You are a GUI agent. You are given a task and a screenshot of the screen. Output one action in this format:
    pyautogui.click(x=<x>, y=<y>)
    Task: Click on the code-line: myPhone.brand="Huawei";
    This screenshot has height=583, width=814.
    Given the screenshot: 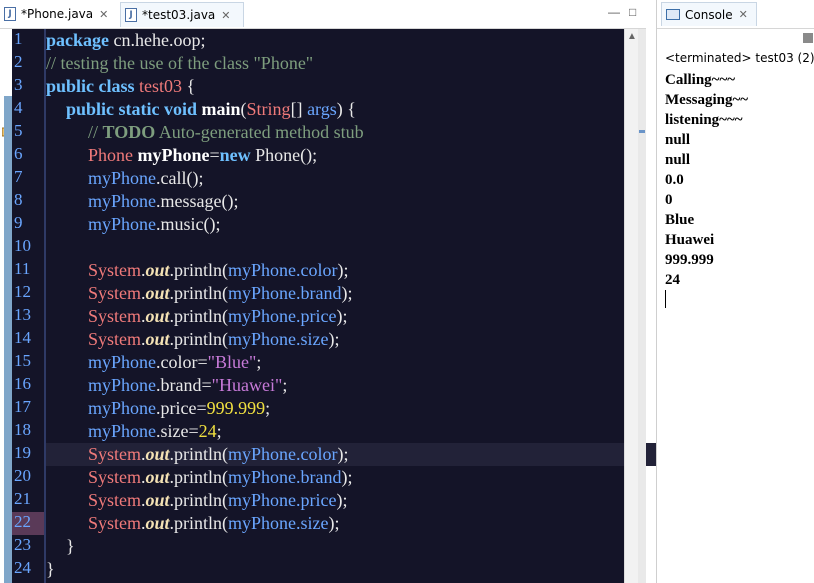 What is the action you would take?
    pyautogui.click(x=356, y=385)
    